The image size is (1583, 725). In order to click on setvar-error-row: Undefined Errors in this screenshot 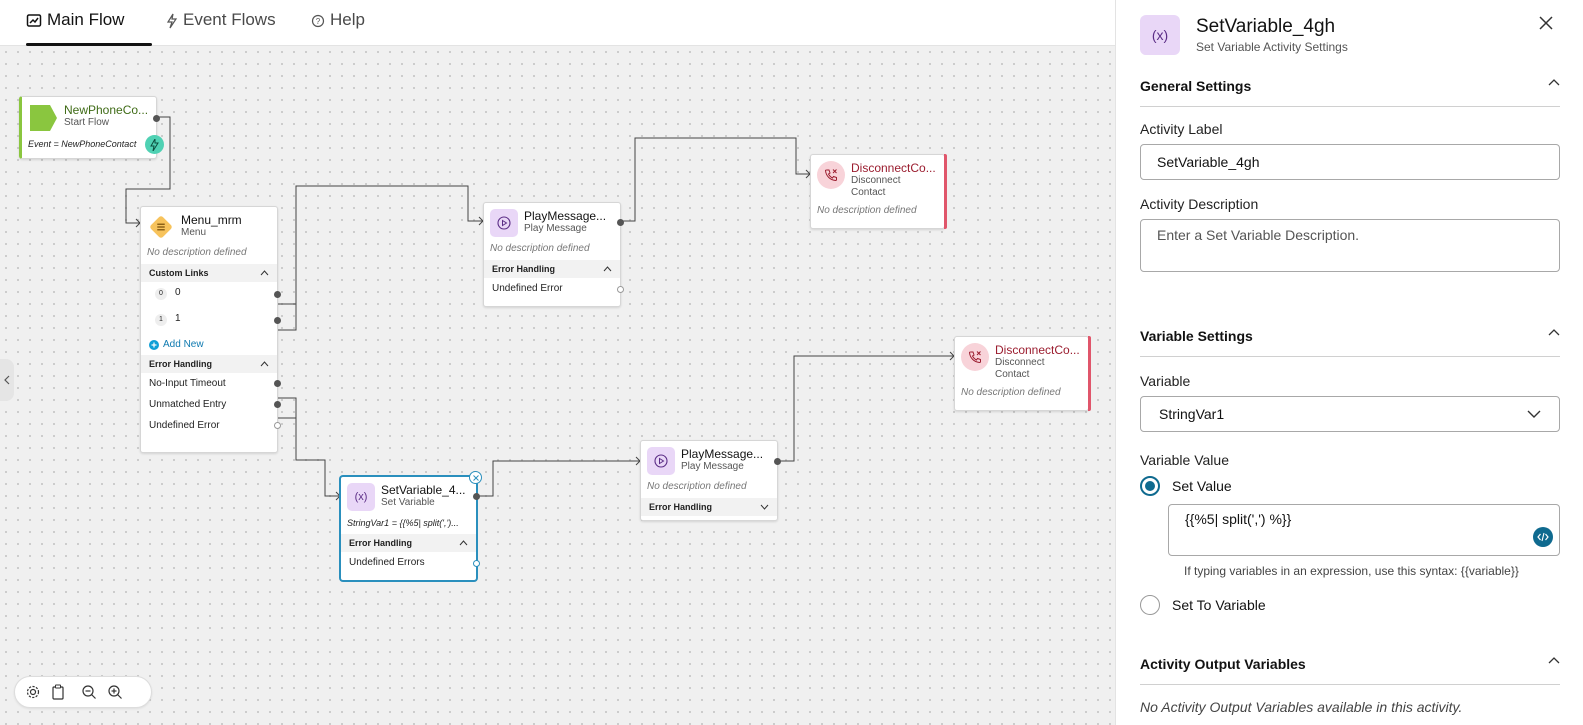, I will do `click(410, 563)`.